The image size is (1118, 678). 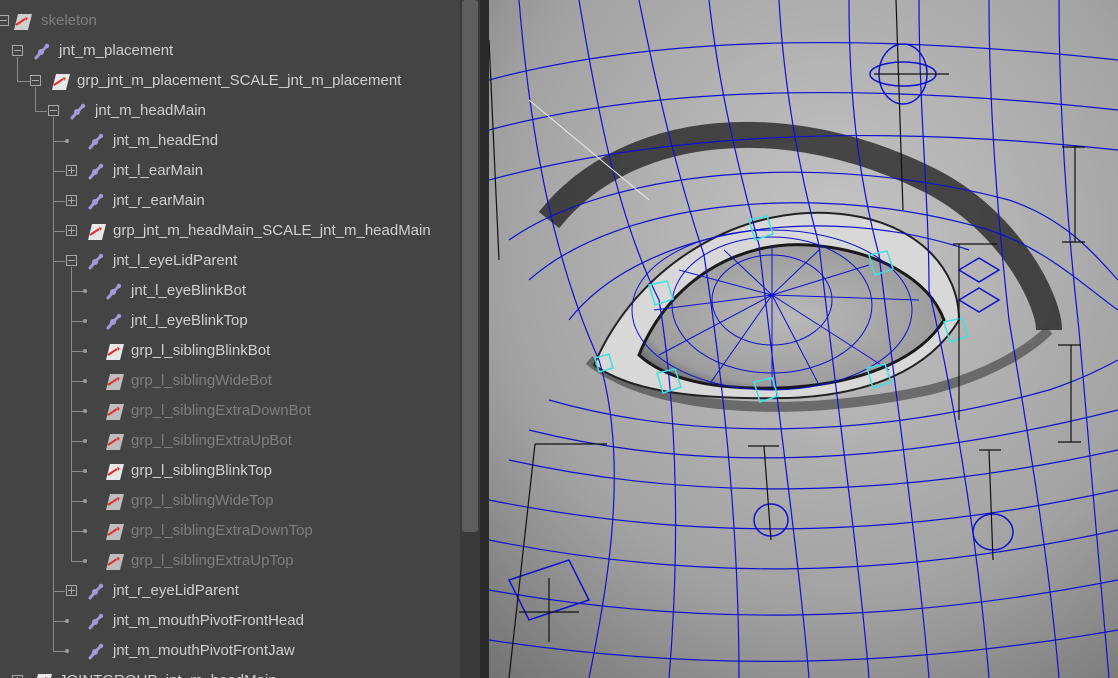 What do you see at coordinates (204, 650) in the screenshot?
I see `outliner-row-label: jnt_m_mouthPivotFrontJaw` at bounding box center [204, 650].